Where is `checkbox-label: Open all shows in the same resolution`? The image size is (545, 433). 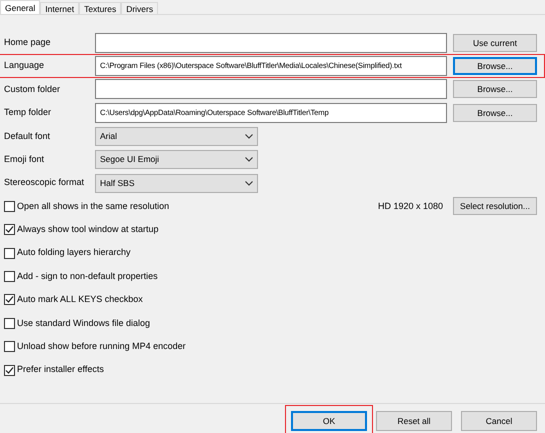 checkbox-label: Open all shows in the same resolution is located at coordinates (93, 206).